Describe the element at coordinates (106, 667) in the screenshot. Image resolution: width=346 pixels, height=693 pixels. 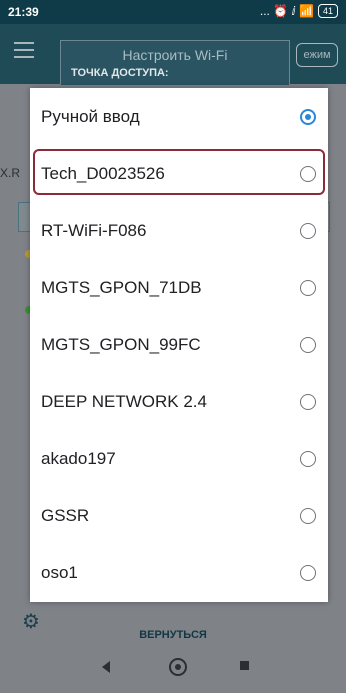
I see `nav-back-icon` at that location.